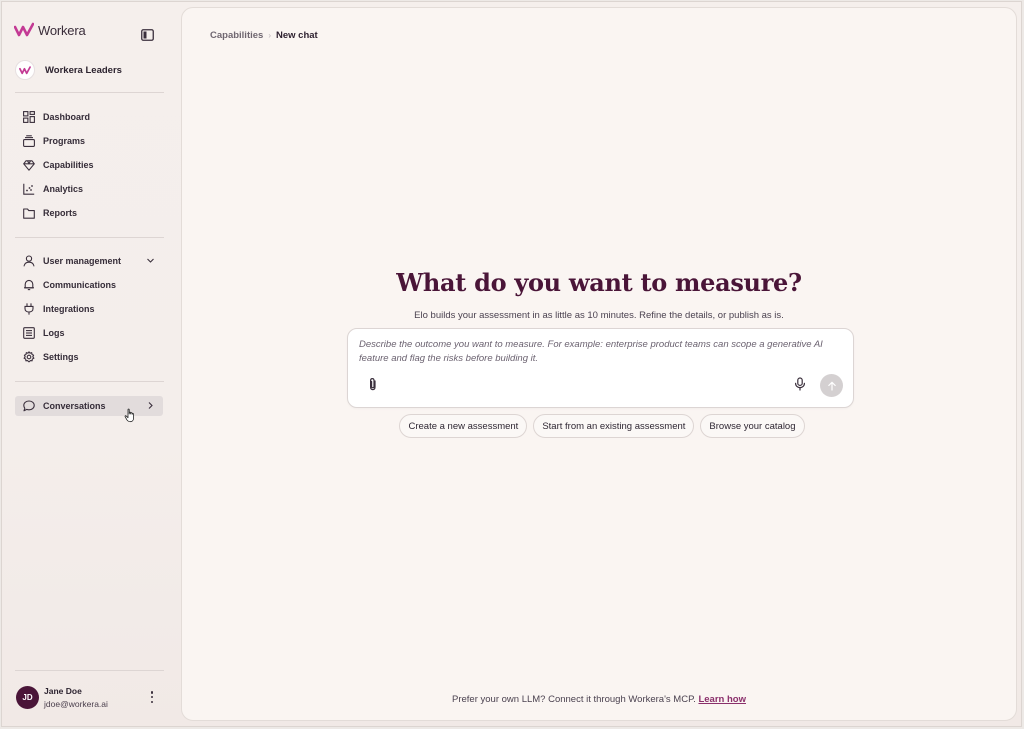 The height and width of the screenshot is (729, 1024). Describe the element at coordinates (28, 141) in the screenshot. I see `stack-icon` at that location.